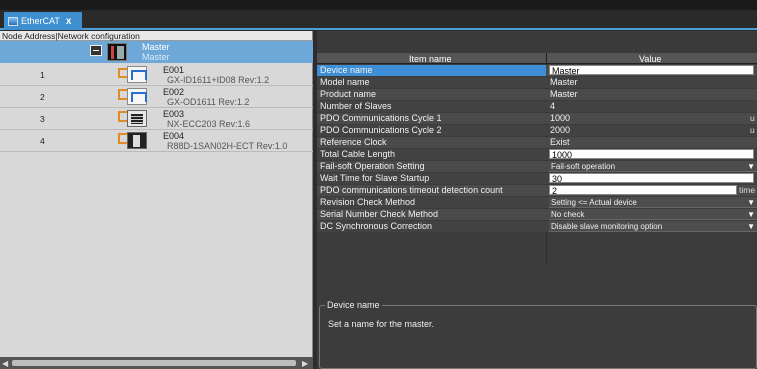  I want to click on master-name: Master, so click(156, 47).